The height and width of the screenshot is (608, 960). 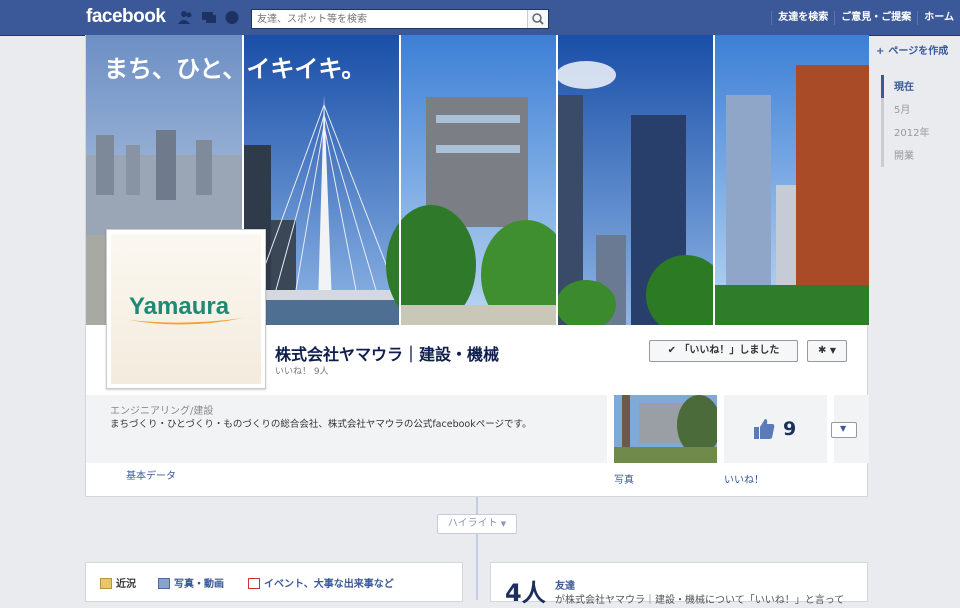 What do you see at coordinates (822, 350) in the screenshot?
I see `gear-icon: ✱` at bounding box center [822, 350].